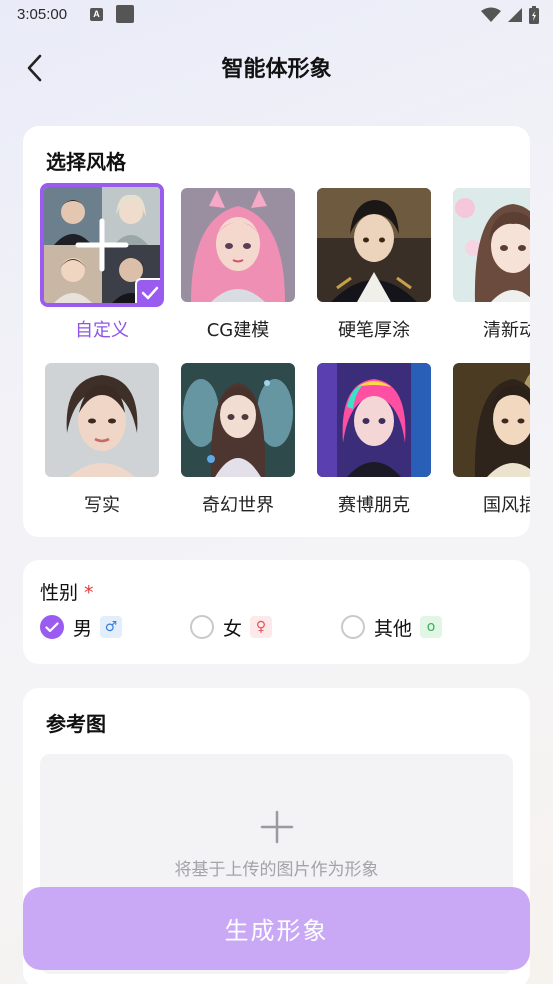  I want to click on style-thumb-chinese-style, so click(491, 420).